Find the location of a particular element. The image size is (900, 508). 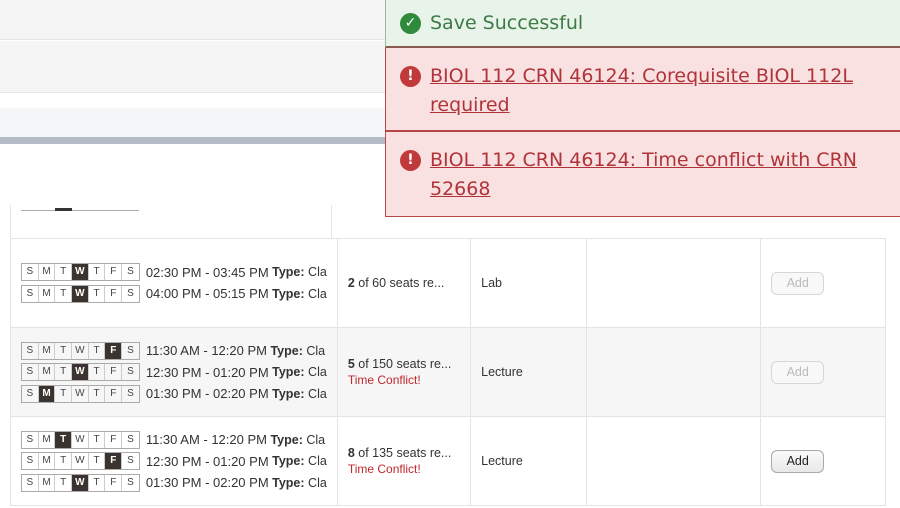

time-range: 01:30 PM - 02:20 PM is located at coordinates (207, 482).